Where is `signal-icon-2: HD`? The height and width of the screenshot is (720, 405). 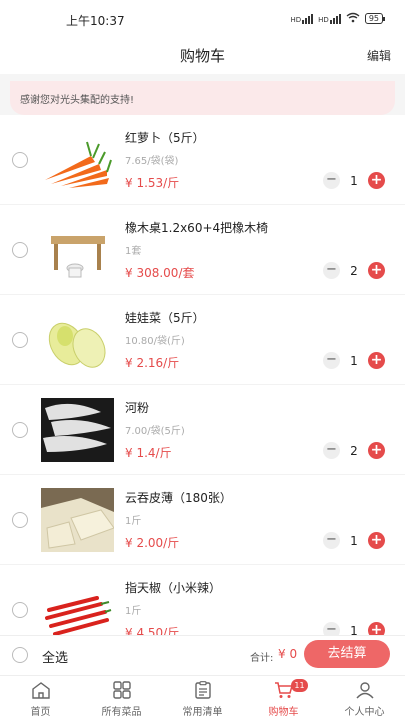
signal-icon-2: HD is located at coordinates (329, 18).